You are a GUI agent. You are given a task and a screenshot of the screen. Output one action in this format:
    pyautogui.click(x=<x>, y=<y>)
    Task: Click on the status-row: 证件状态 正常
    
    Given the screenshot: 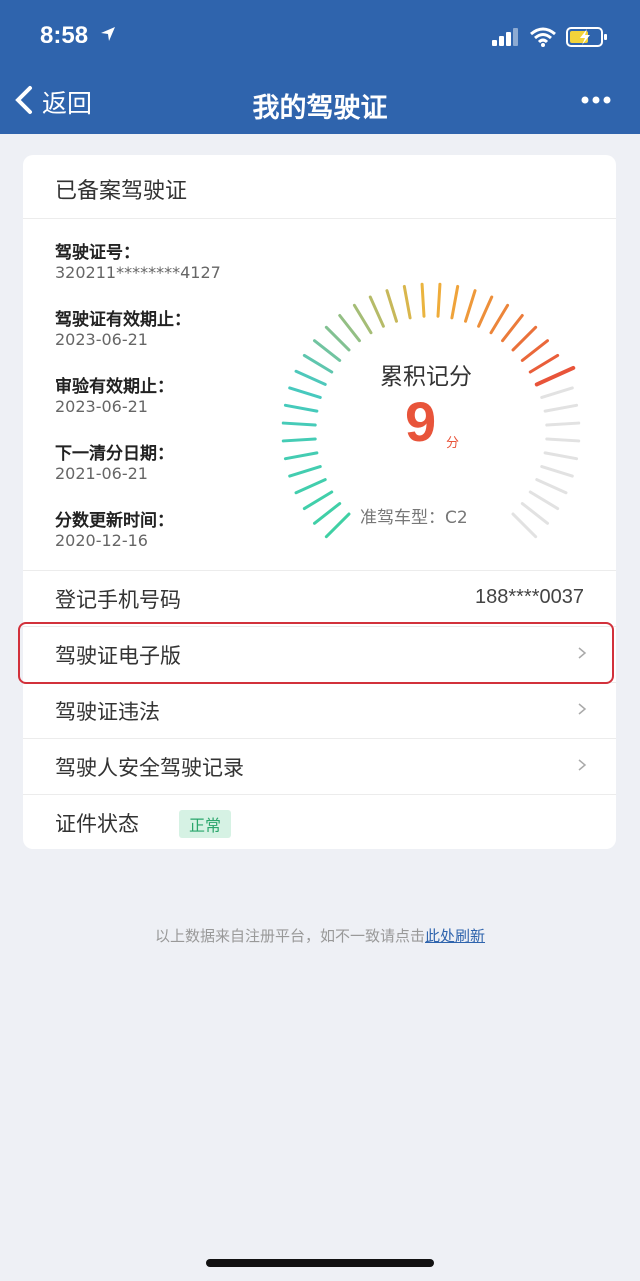 What is the action you would take?
    pyautogui.click(x=319, y=822)
    